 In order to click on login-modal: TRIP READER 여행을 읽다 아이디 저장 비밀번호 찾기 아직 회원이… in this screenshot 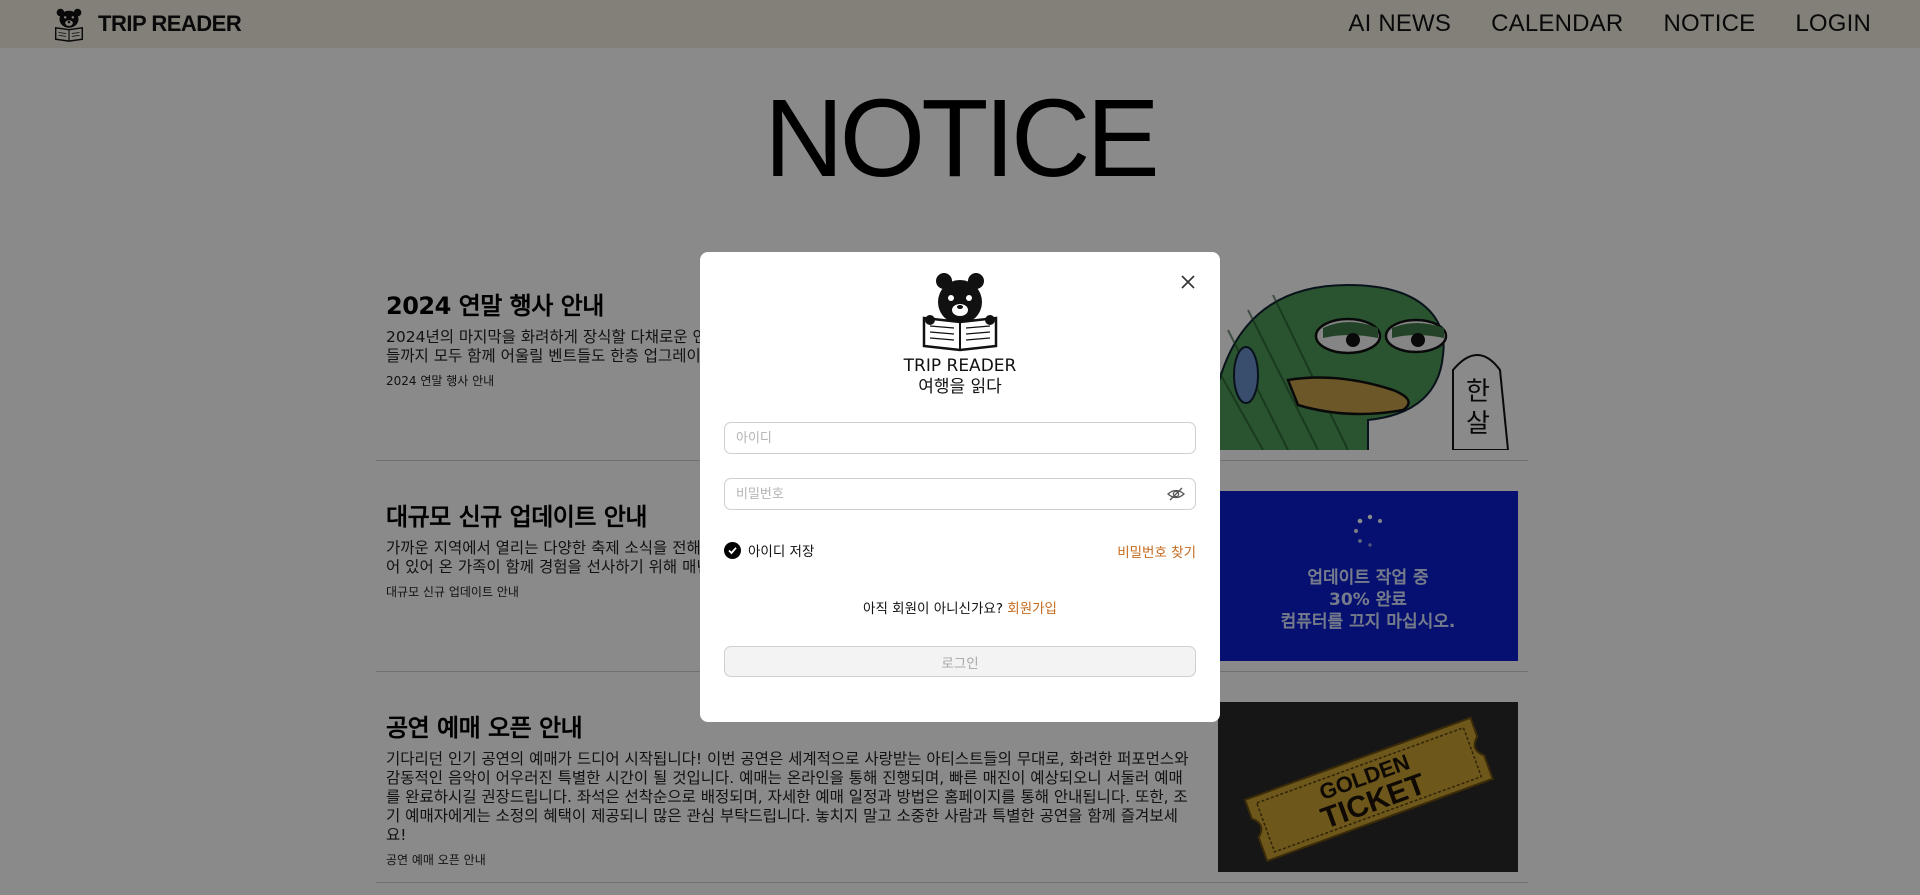, I will do `click(960, 487)`.